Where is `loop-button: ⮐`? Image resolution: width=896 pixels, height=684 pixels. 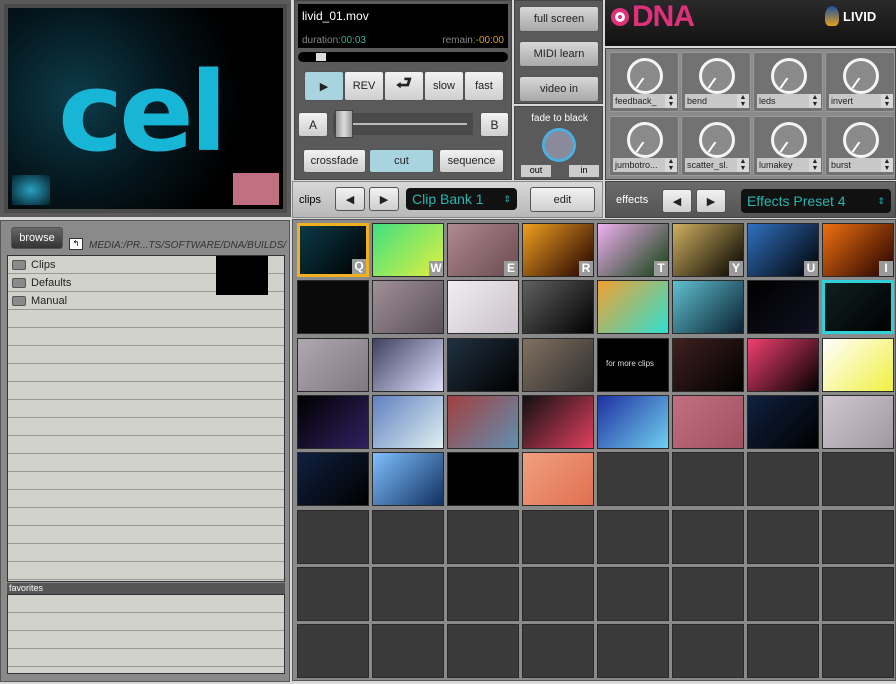 loop-button: ⮐ is located at coordinates (404, 86).